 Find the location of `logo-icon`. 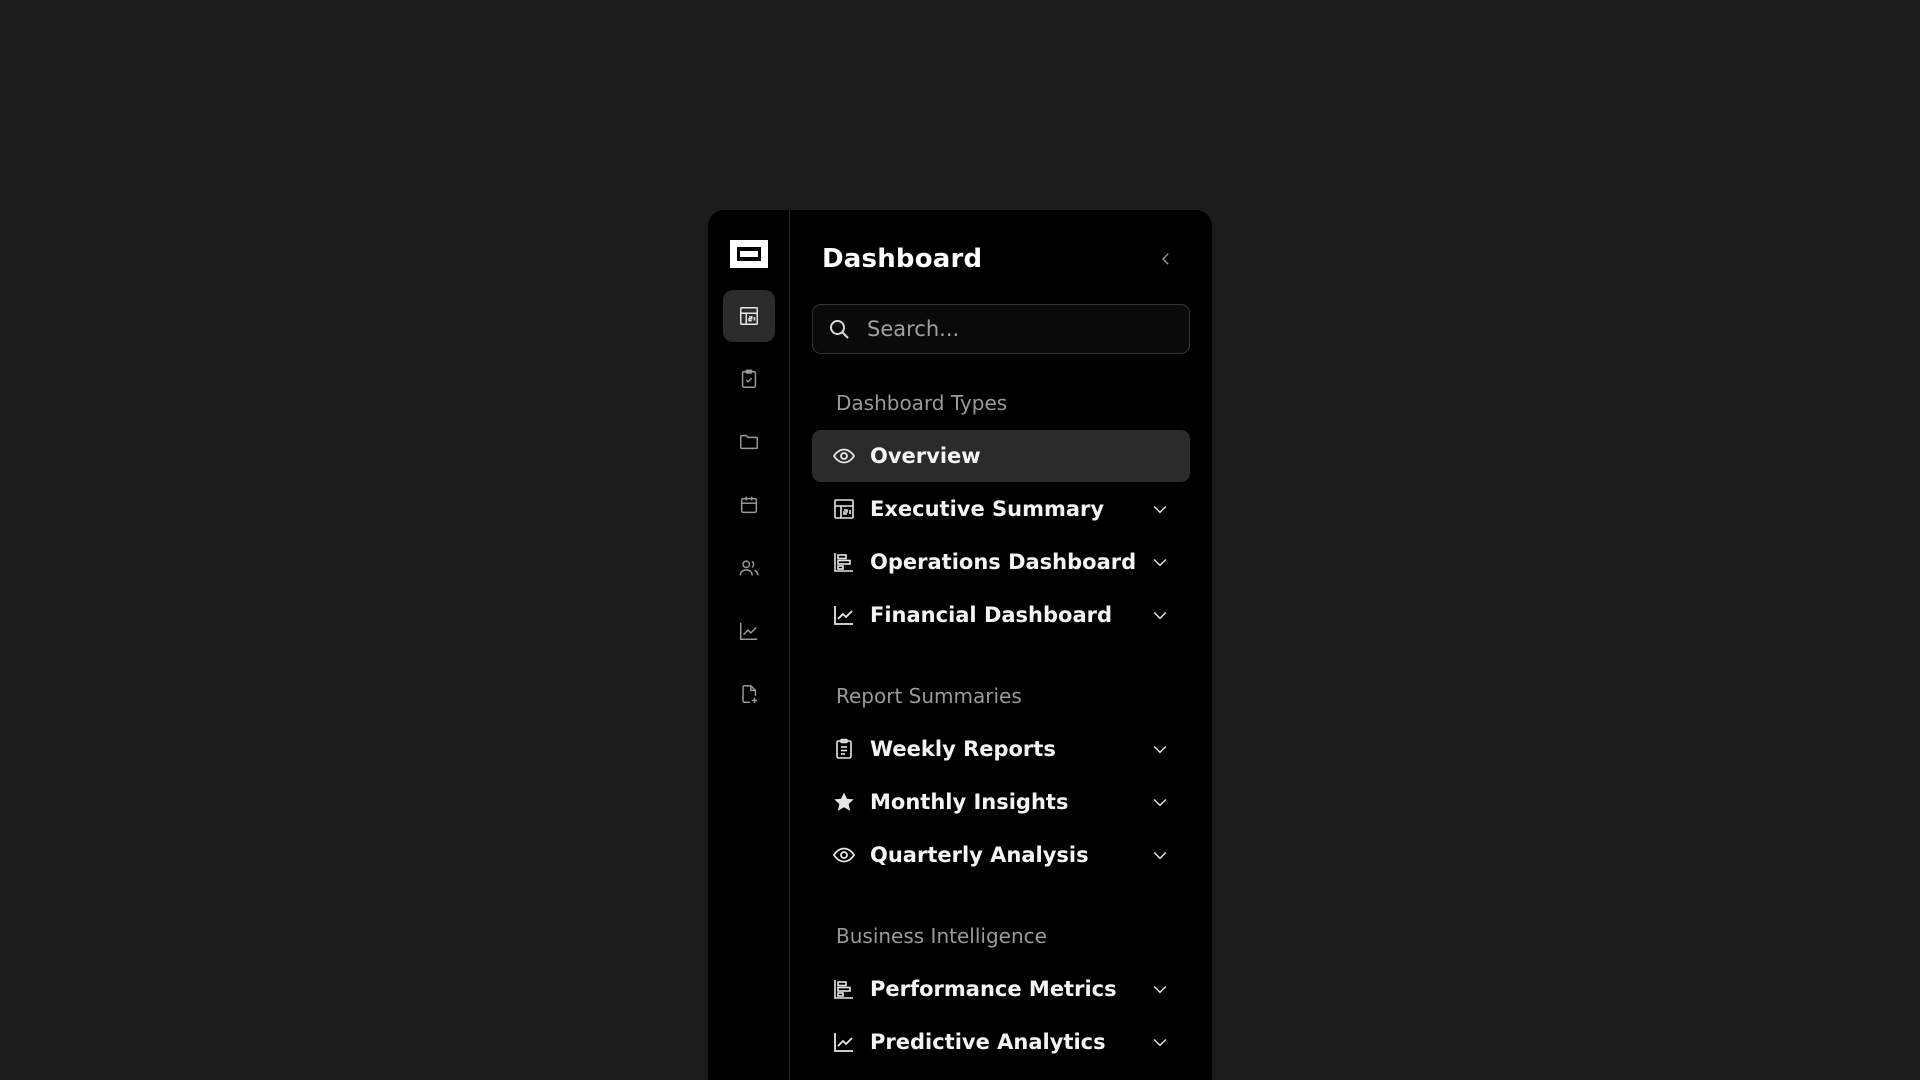

logo-icon is located at coordinates (748, 254).